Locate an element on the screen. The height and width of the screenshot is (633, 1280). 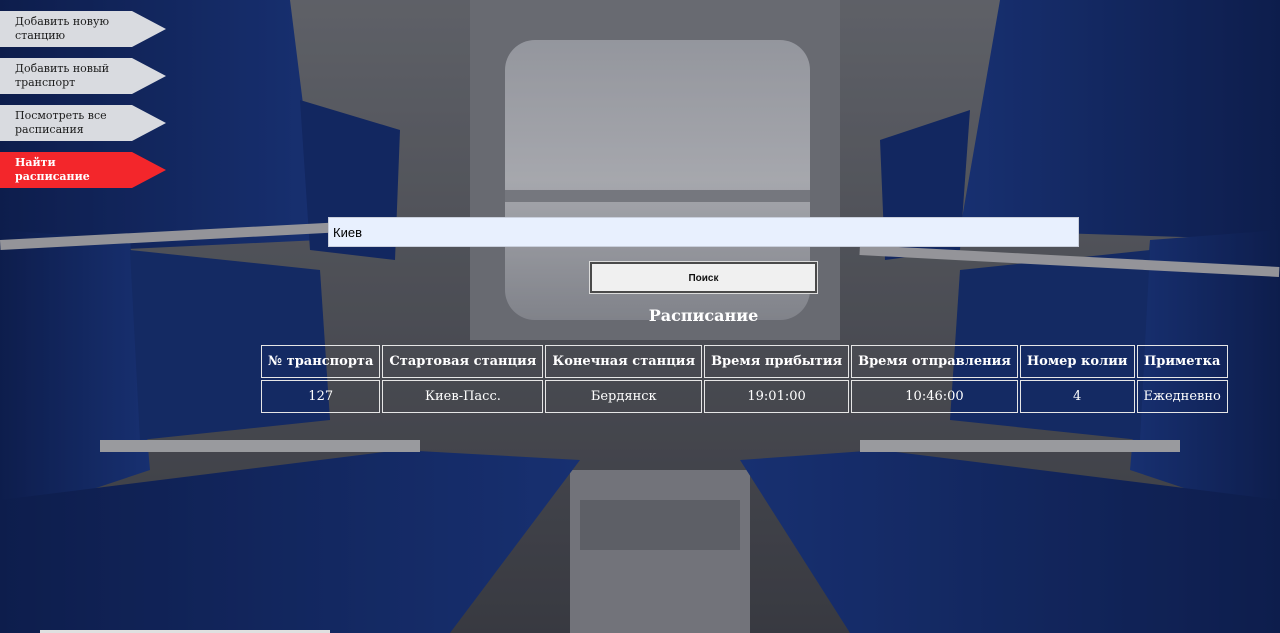
menu-item-add-station: Добавить новую станцию is located at coordinates (83, 29).